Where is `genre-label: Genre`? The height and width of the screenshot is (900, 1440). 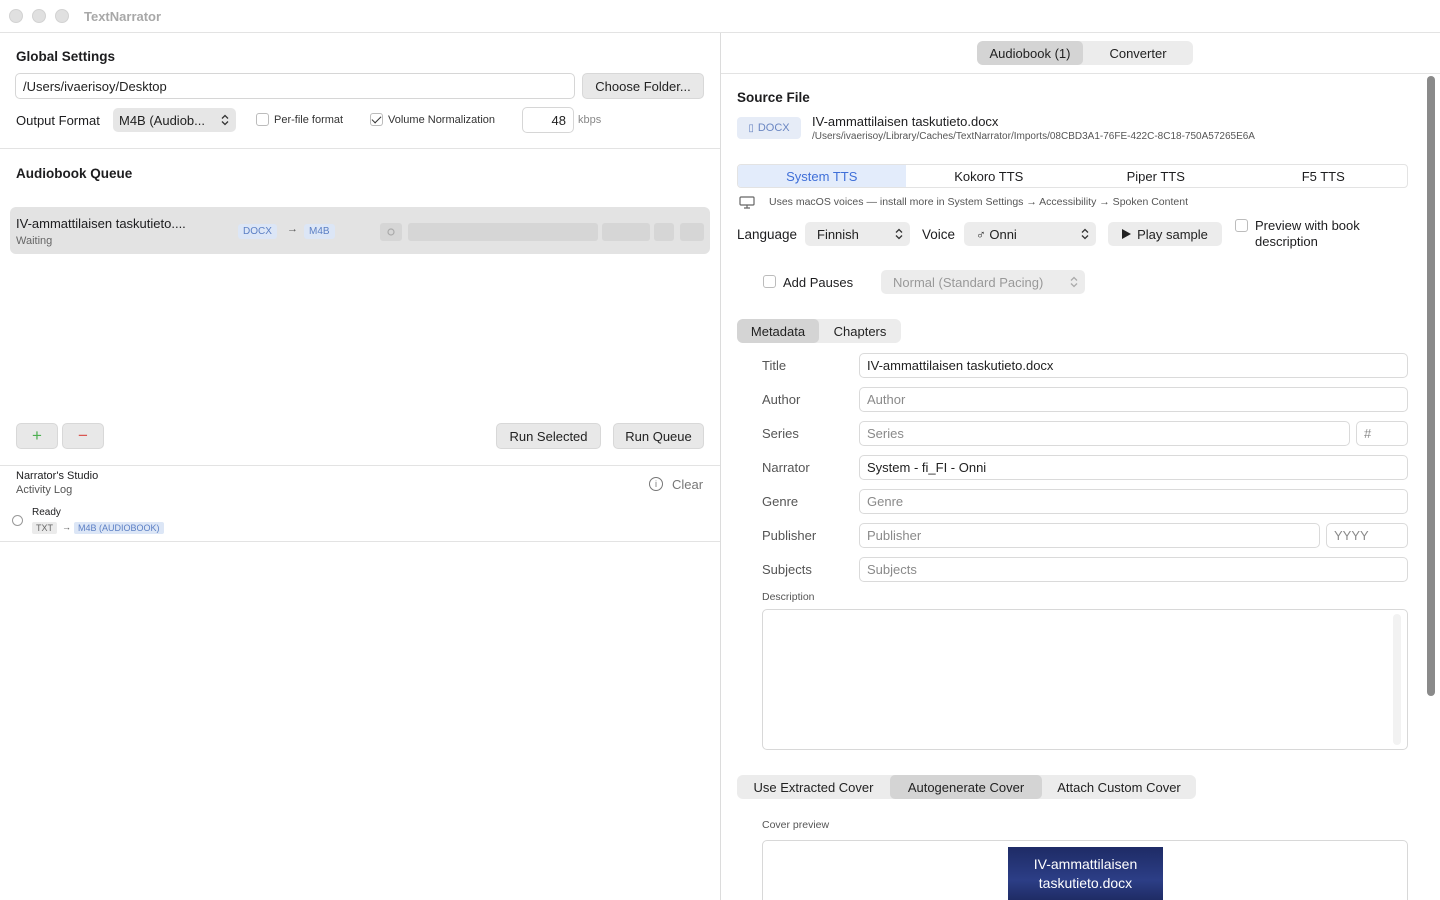
genre-label: Genre is located at coordinates (780, 501).